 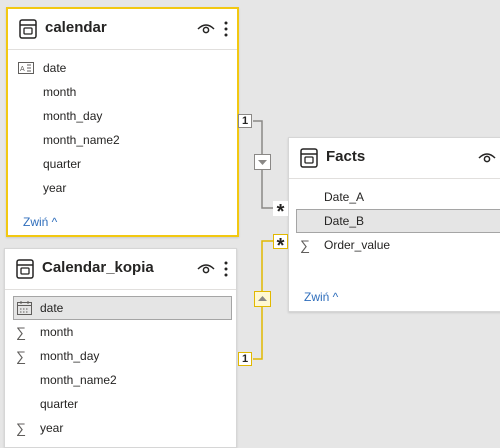 What do you see at coordinates (394, 158) in the screenshot?
I see `table-card-header: Facts` at bounding box center [394, 158].